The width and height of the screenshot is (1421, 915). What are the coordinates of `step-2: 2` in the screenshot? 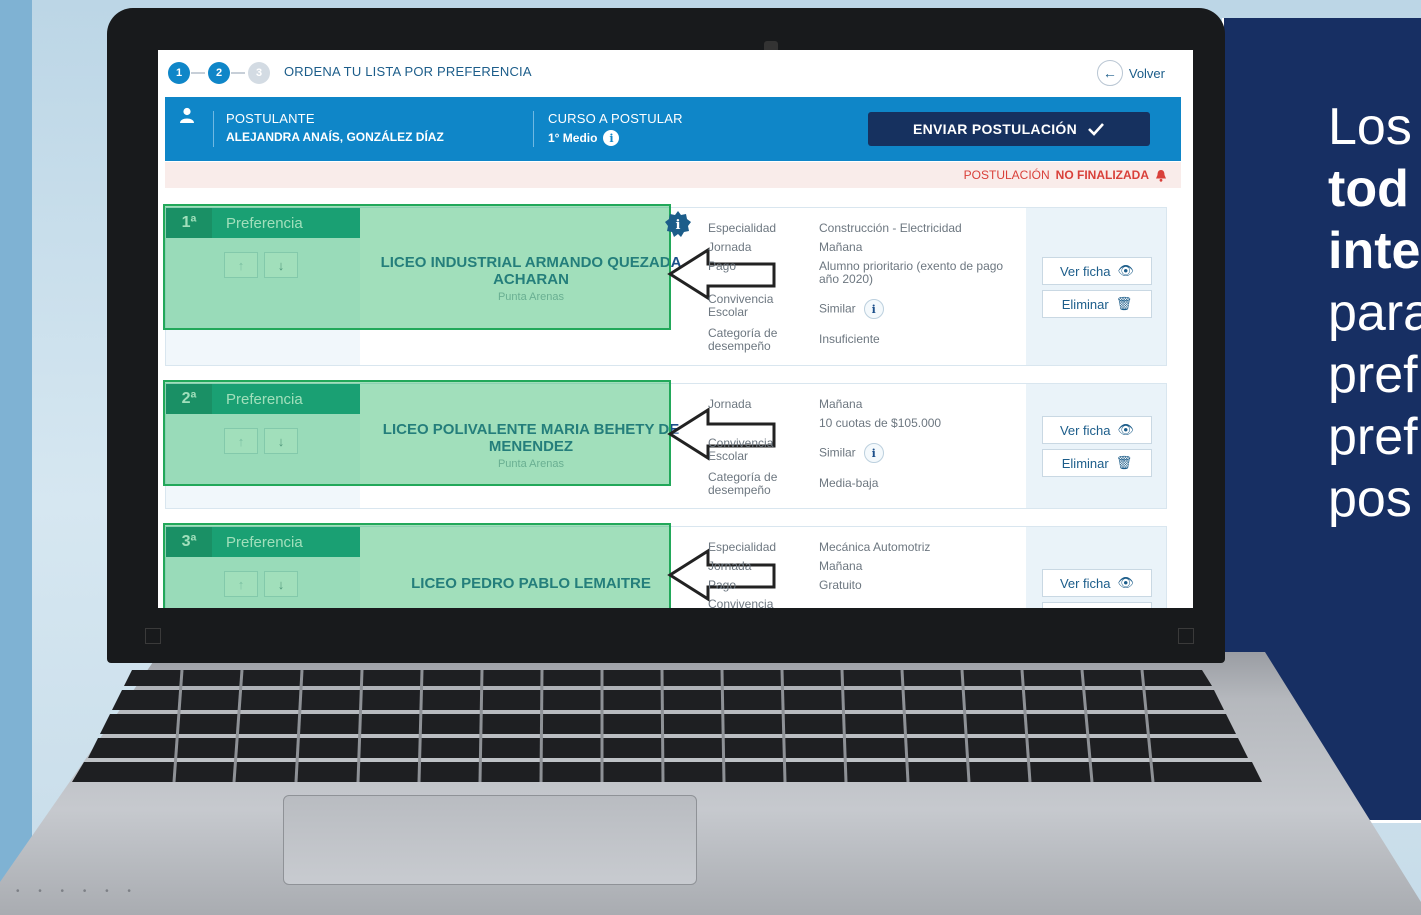 It's located at (219, 73).